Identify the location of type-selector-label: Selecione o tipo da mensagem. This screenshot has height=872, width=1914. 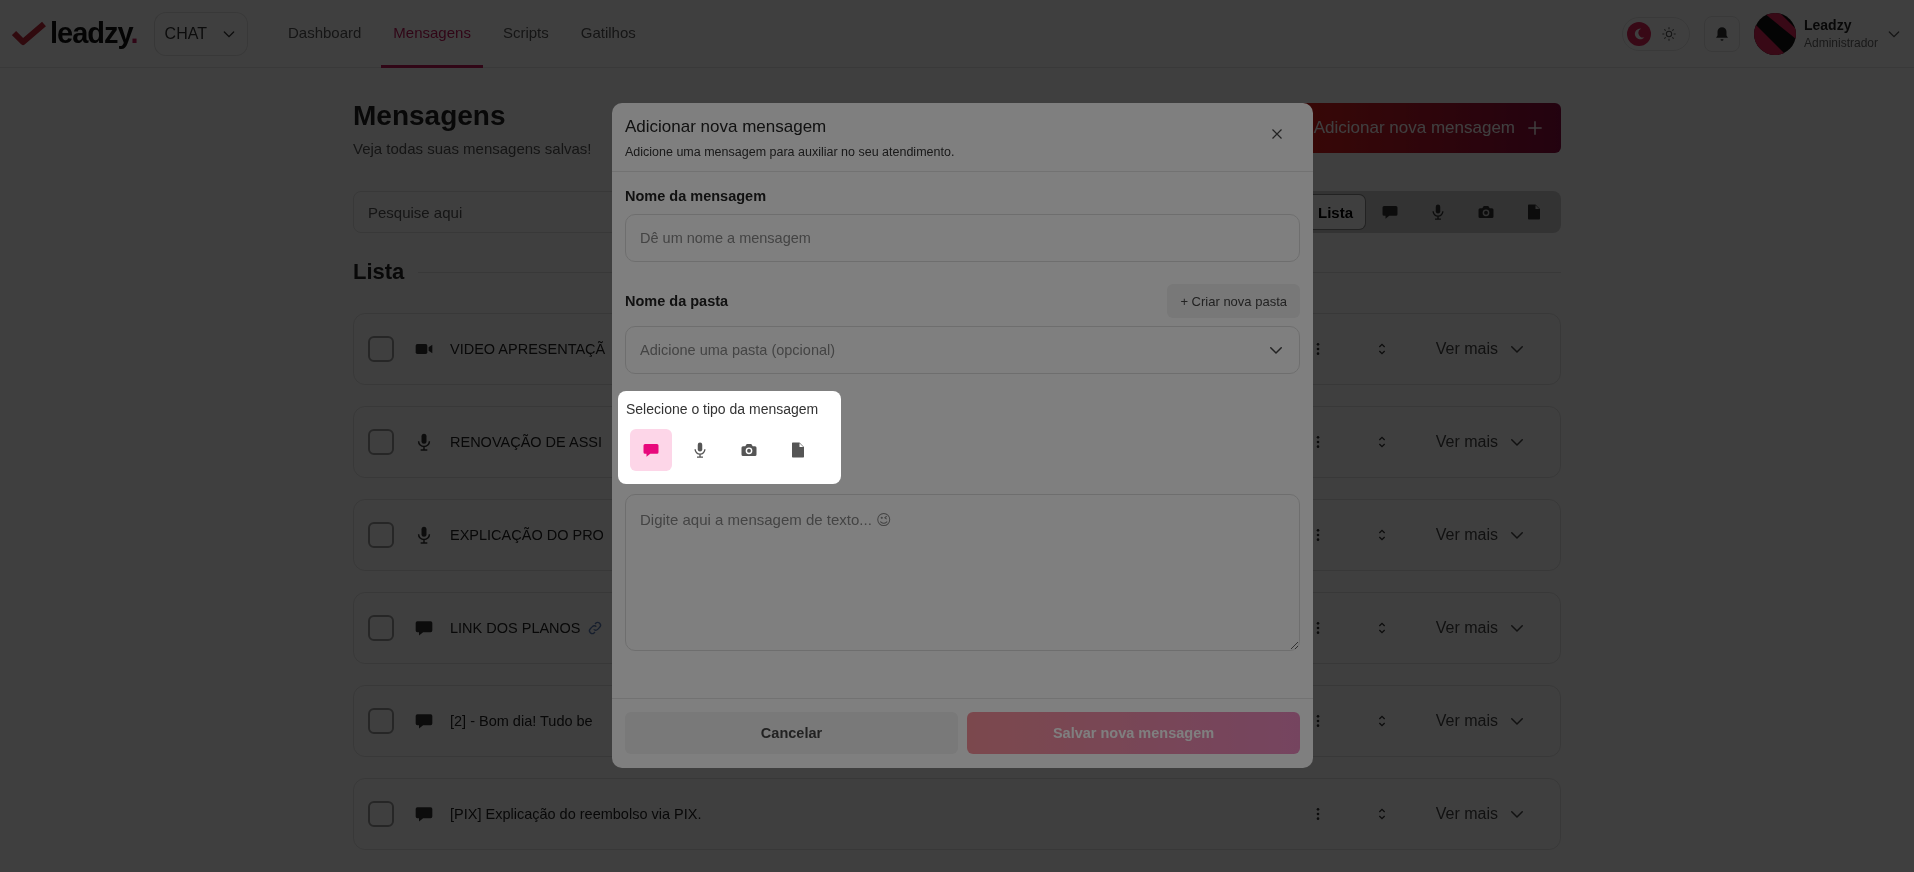
(723, 409).